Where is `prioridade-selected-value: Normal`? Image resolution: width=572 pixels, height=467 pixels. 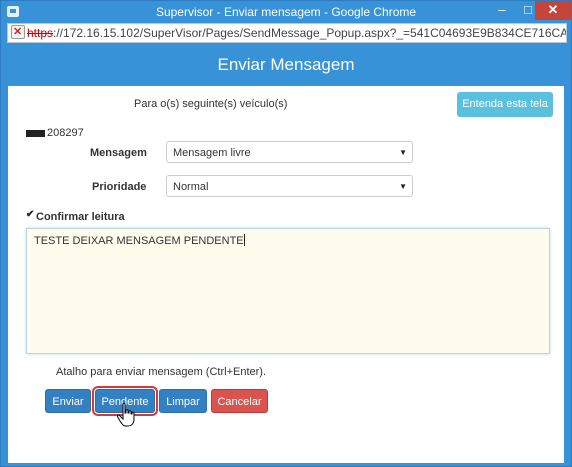
prioridade-selected-value: Normal is located at coordinates (191, 187).